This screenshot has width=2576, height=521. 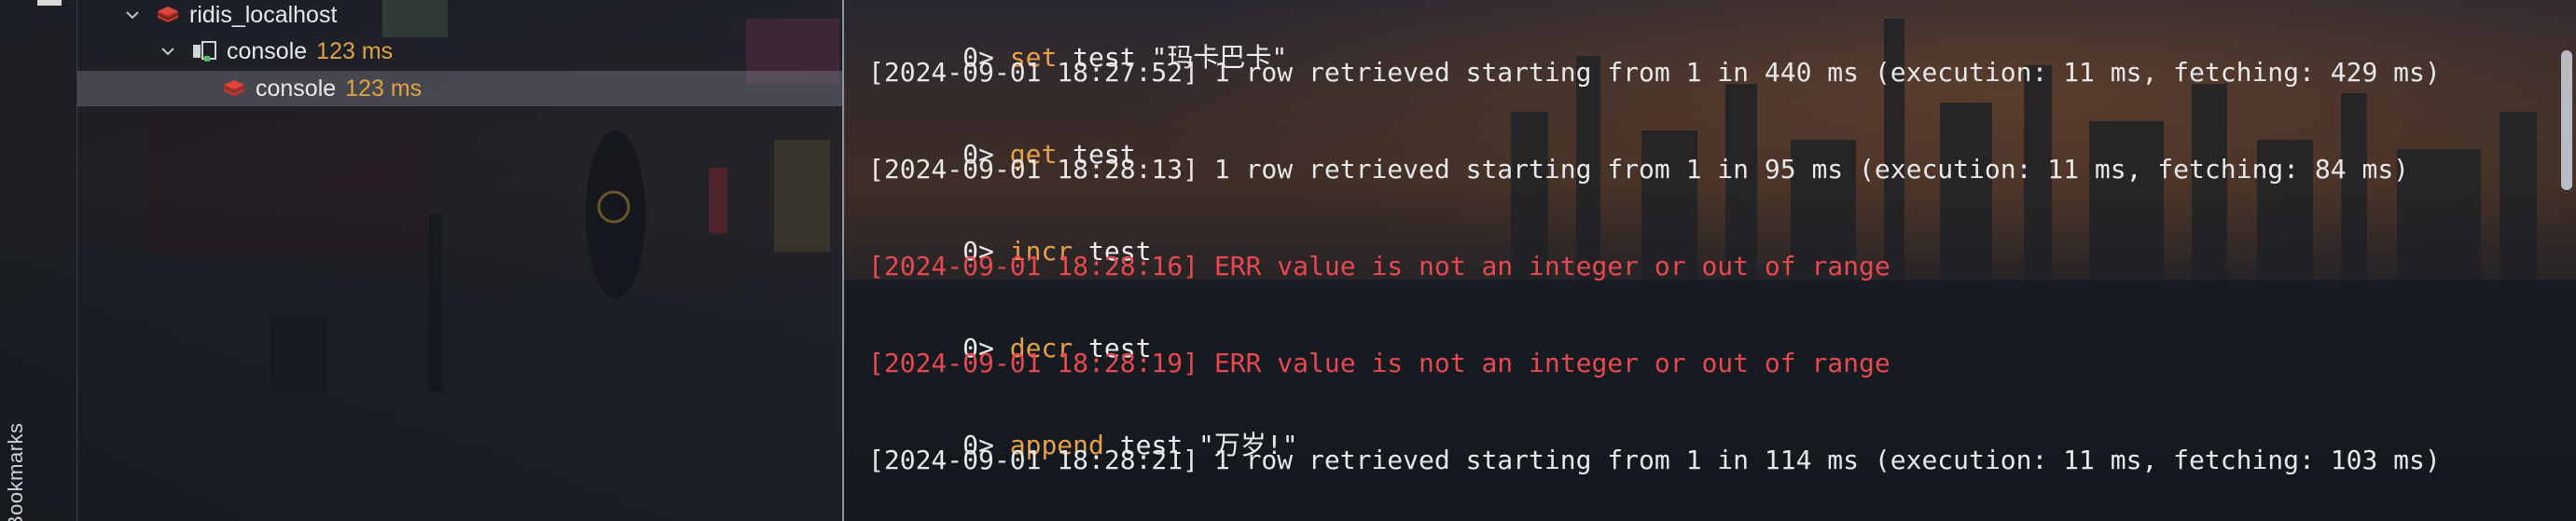 I want to click on vertical-scrollbar, so click(x=2566, y=120).